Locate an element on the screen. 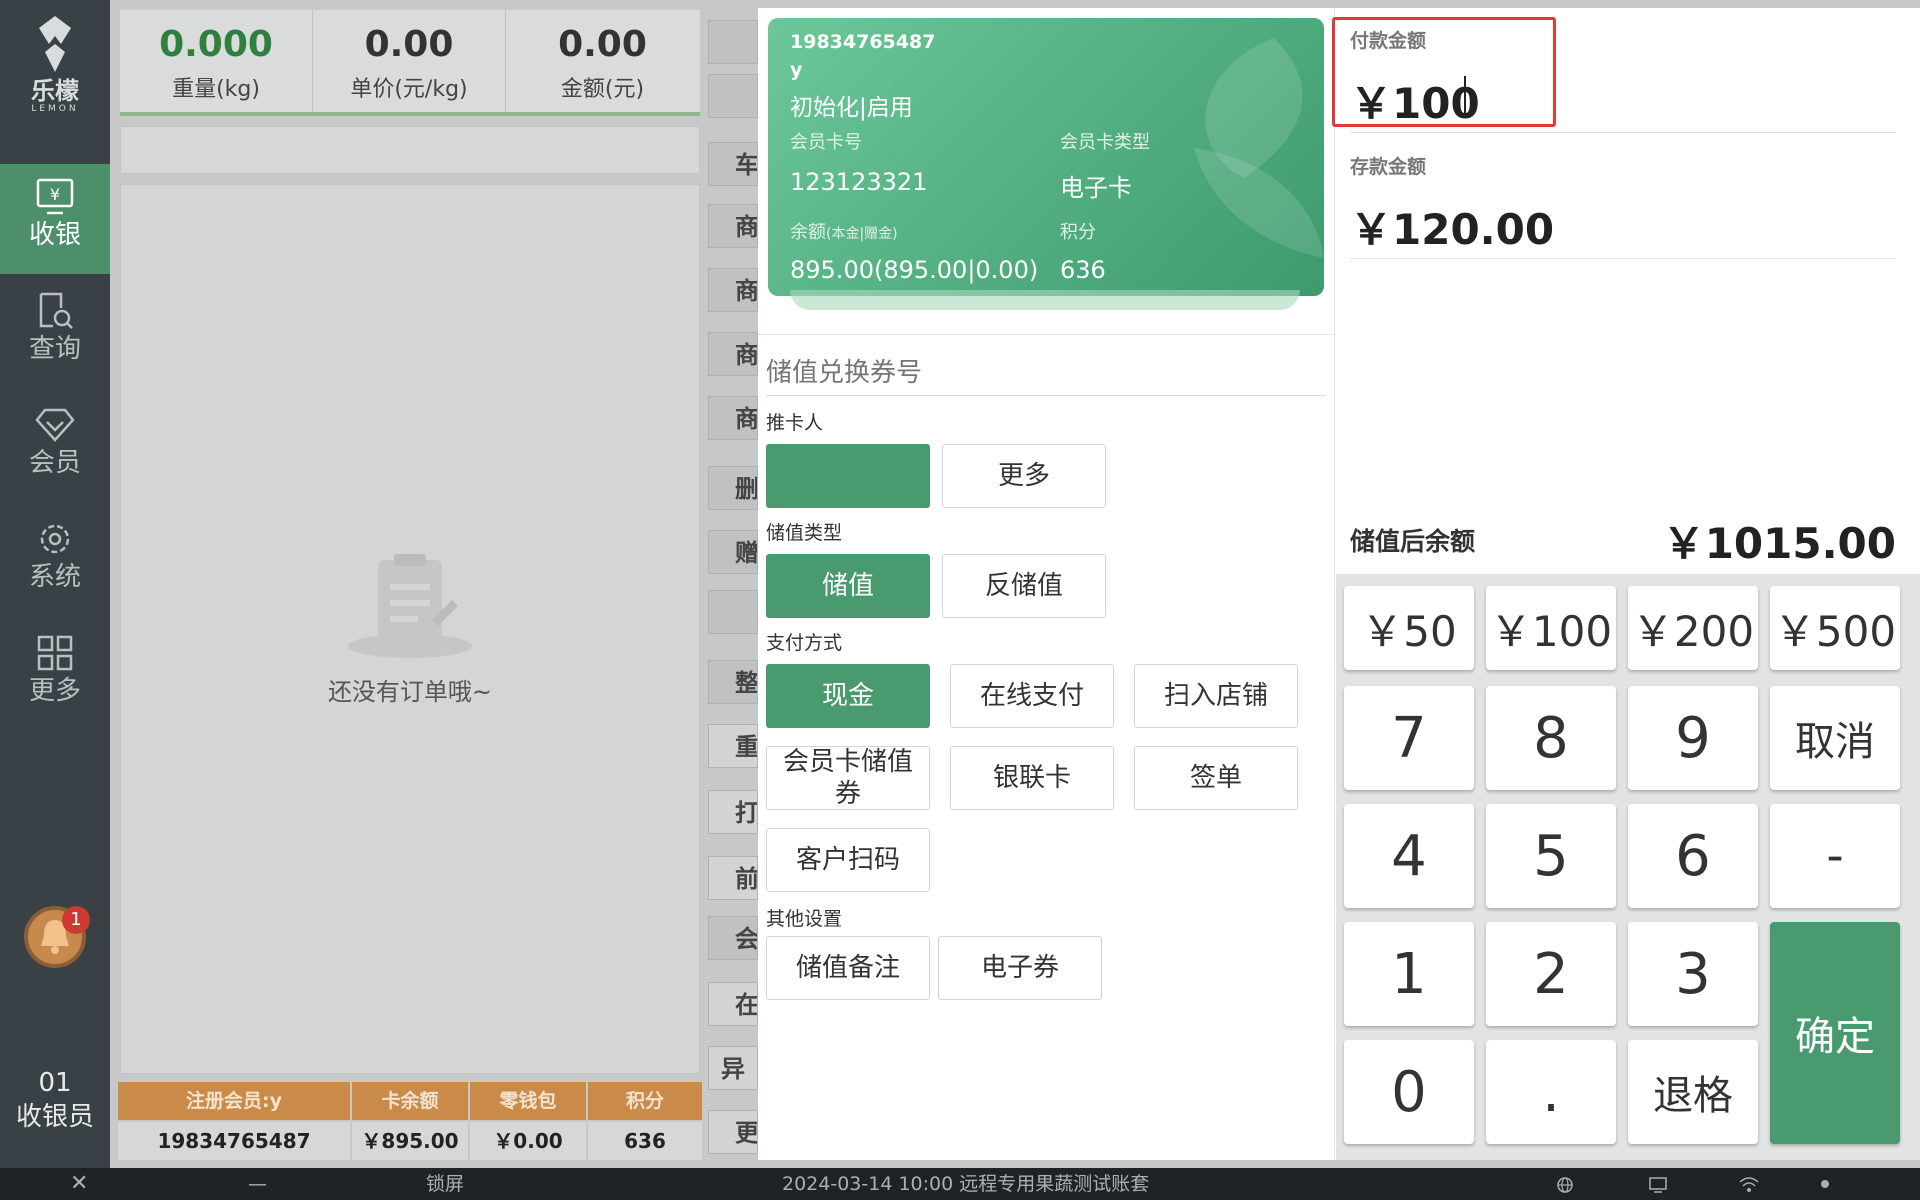 Image resolution: width=1920 pixels, height=1200 pixels. pay-customer-scan-button: 客户扫码 is located at coordinates (848, 860).